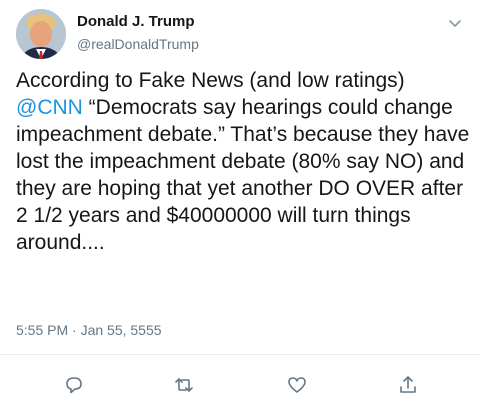 The width and height of the screenshot is (480, 410). What do you see at coordinates (41, 34) in the screenshot?
I see `avatar` at bounding box center [41, 34].